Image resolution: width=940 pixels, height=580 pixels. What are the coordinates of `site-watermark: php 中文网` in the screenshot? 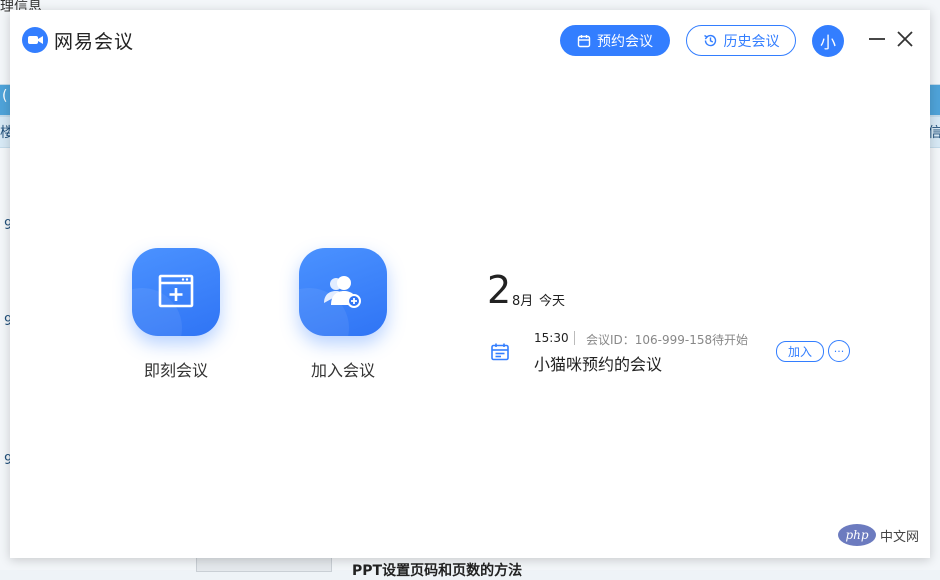 It's located at (878, 535).